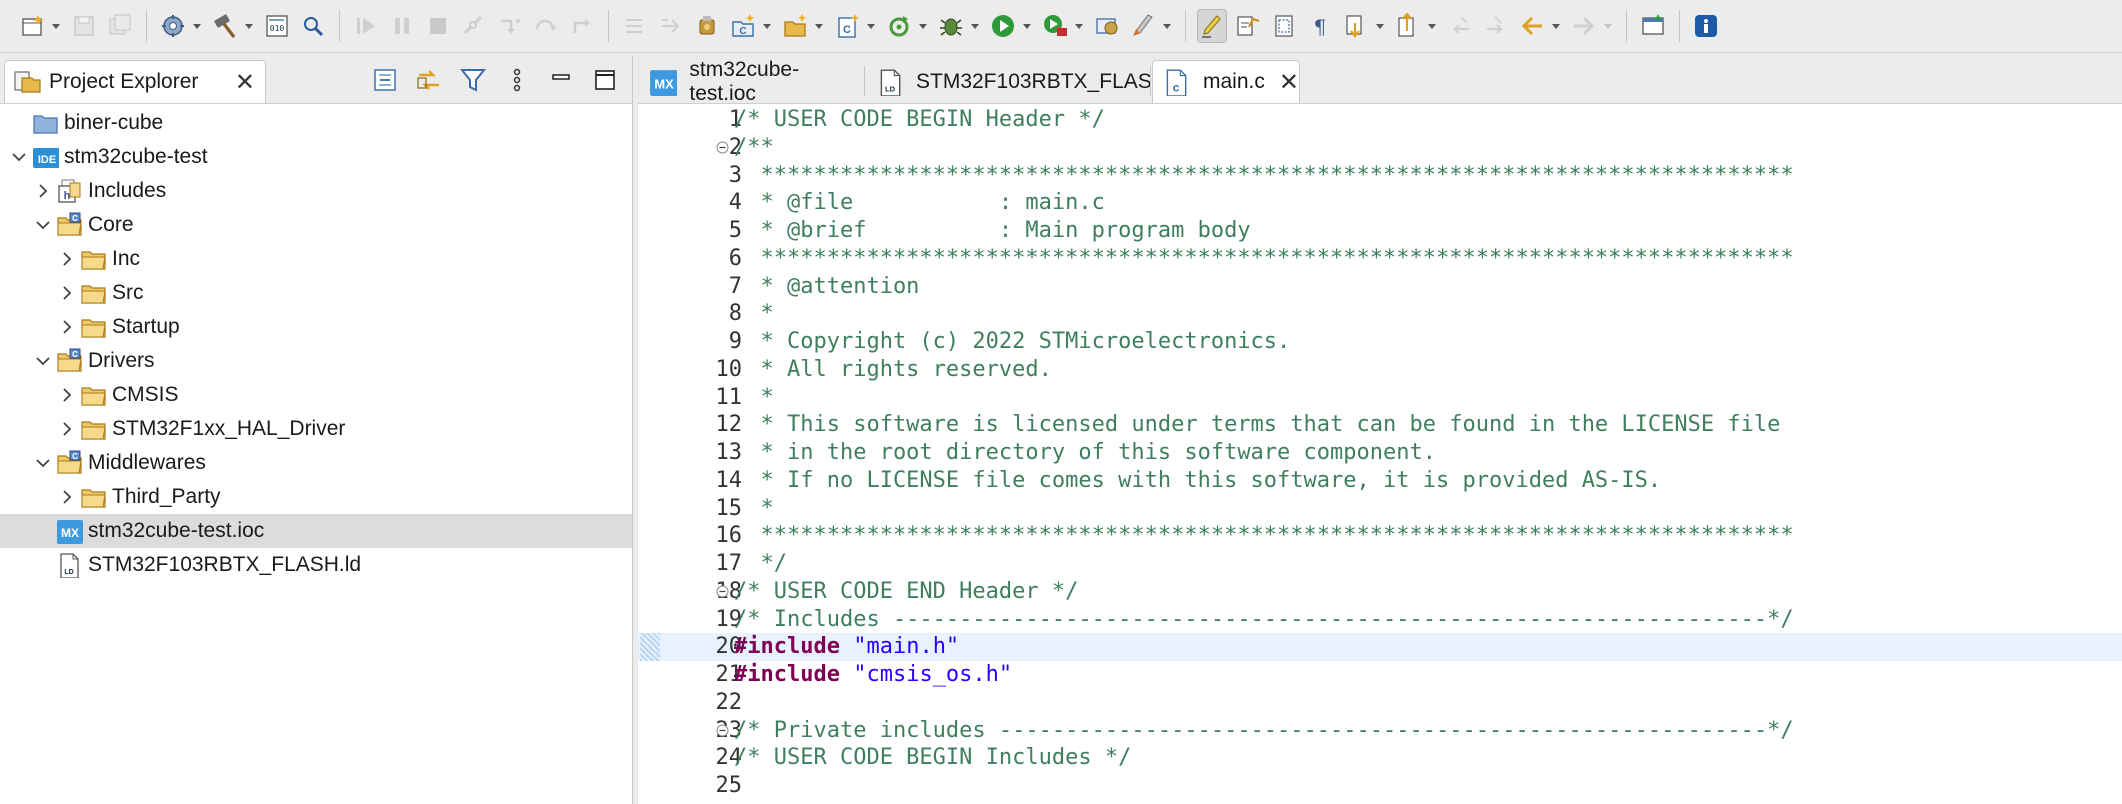  Describe the element at coordinates (517, 80) in the screenshot. I see `view-menu-icon` at that location.